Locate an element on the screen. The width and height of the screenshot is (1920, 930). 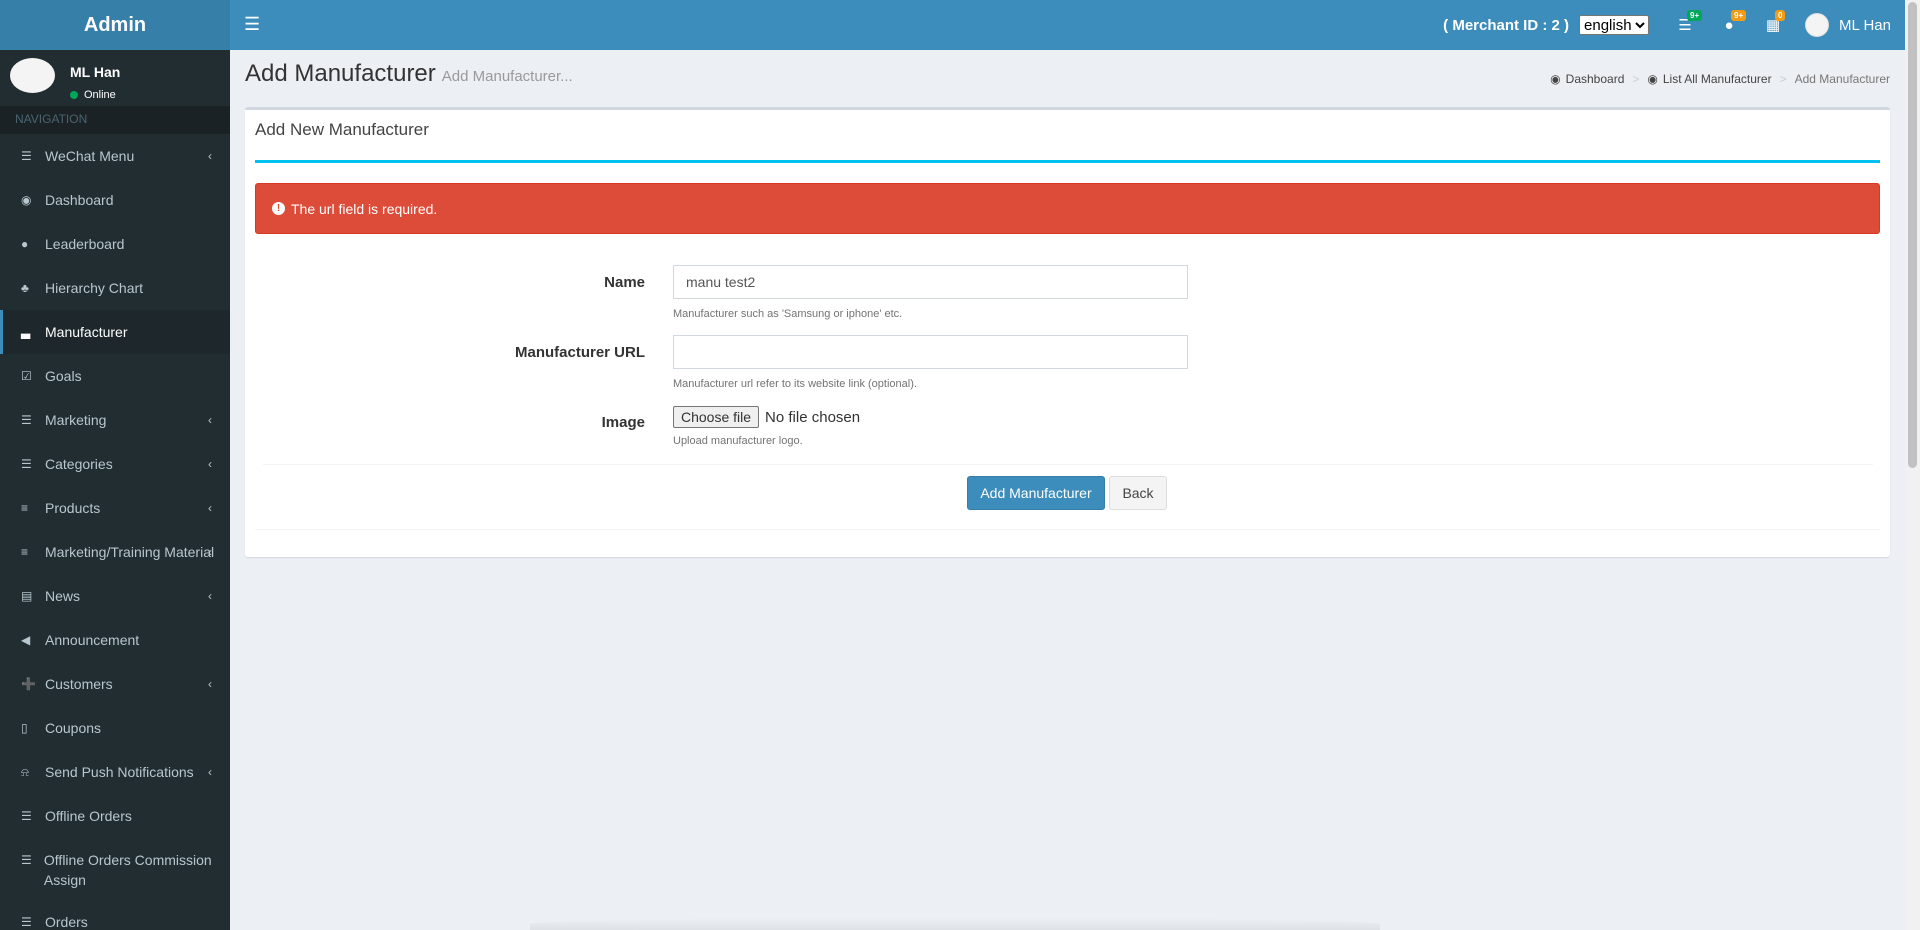
merchant-id: ( Merchant ID : 2 ) is located at coordinates (1506, 25).